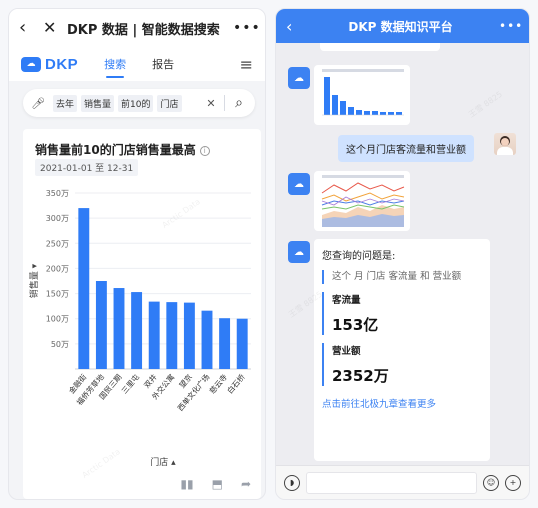 This screenshot has height=508, width=538. I want to click on close-icon: ✕, so click(52, 28).